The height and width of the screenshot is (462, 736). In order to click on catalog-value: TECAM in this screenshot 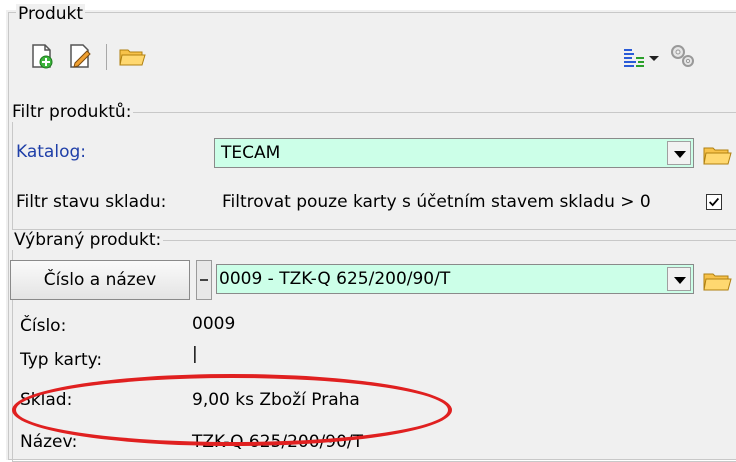, I will do `click(251, 153)`.